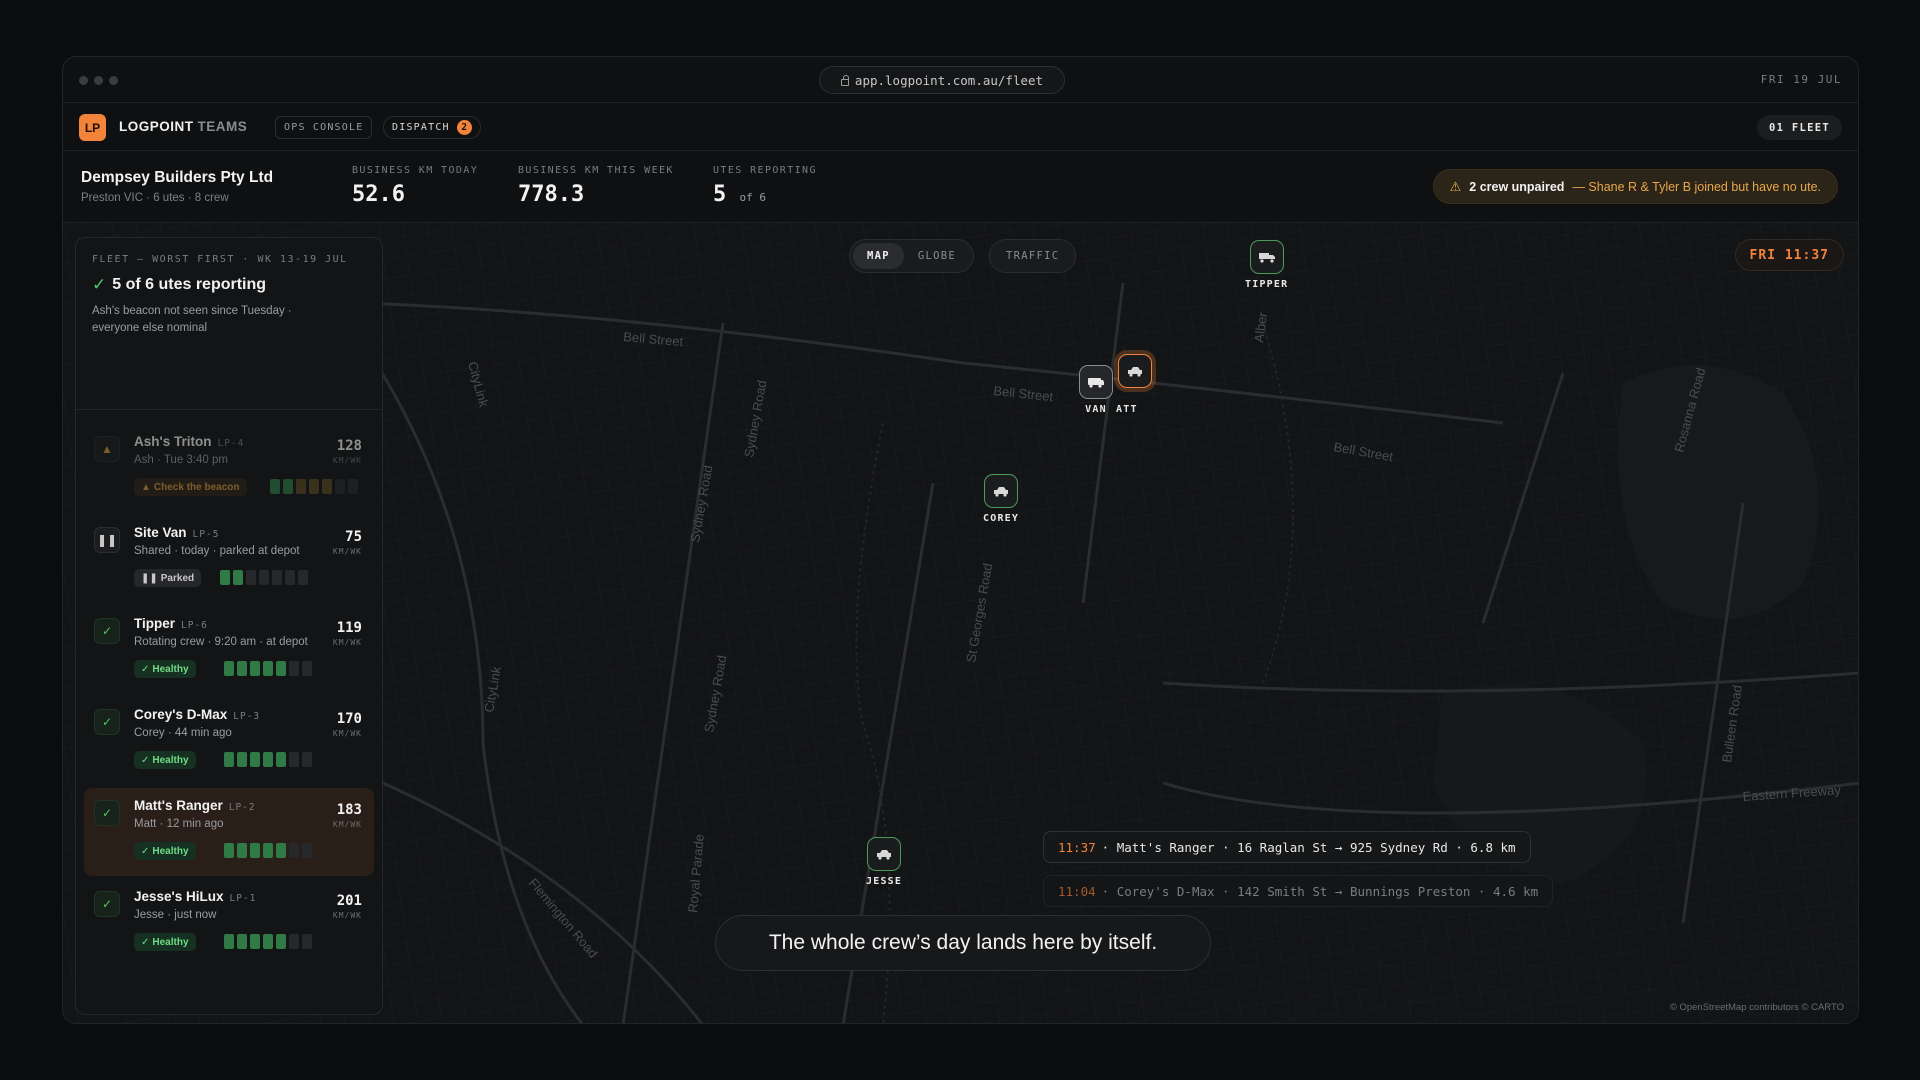  Describe the element at coordinates (98, 80) in the screenshot. I see `window-controls` at that location.